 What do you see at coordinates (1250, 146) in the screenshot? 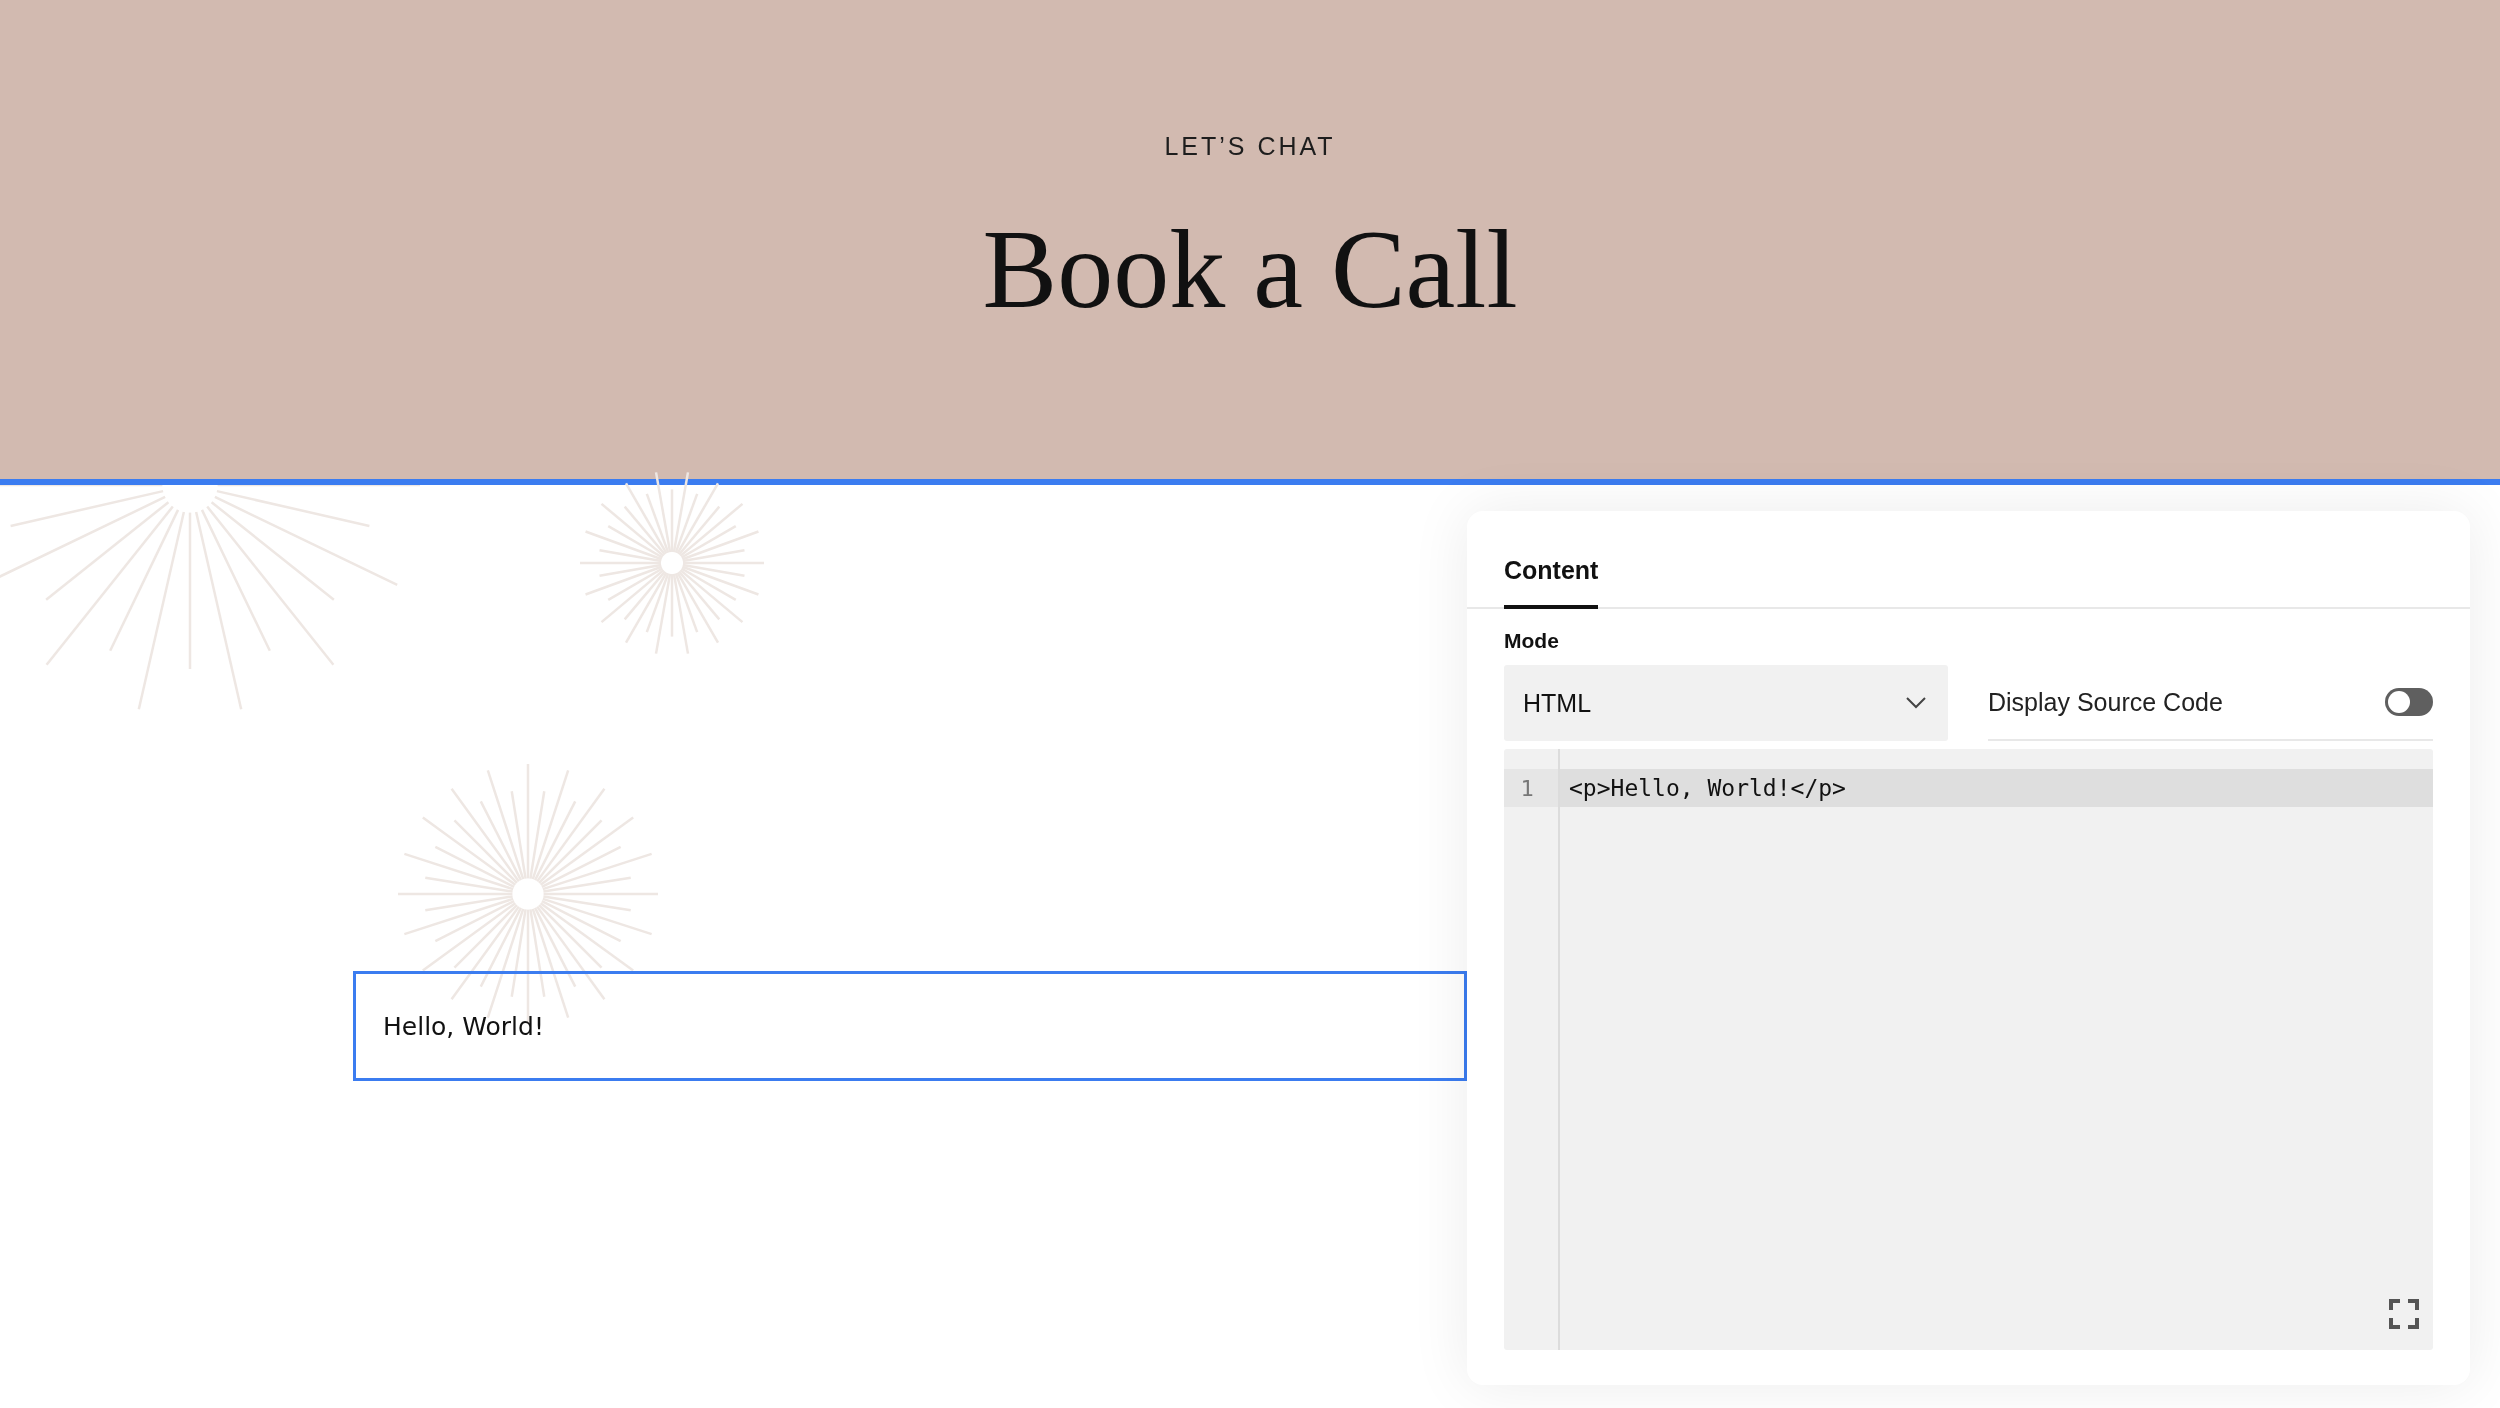
I see `eyebrow-text: LET’S CHAT` at bounding box center [1250, 146].